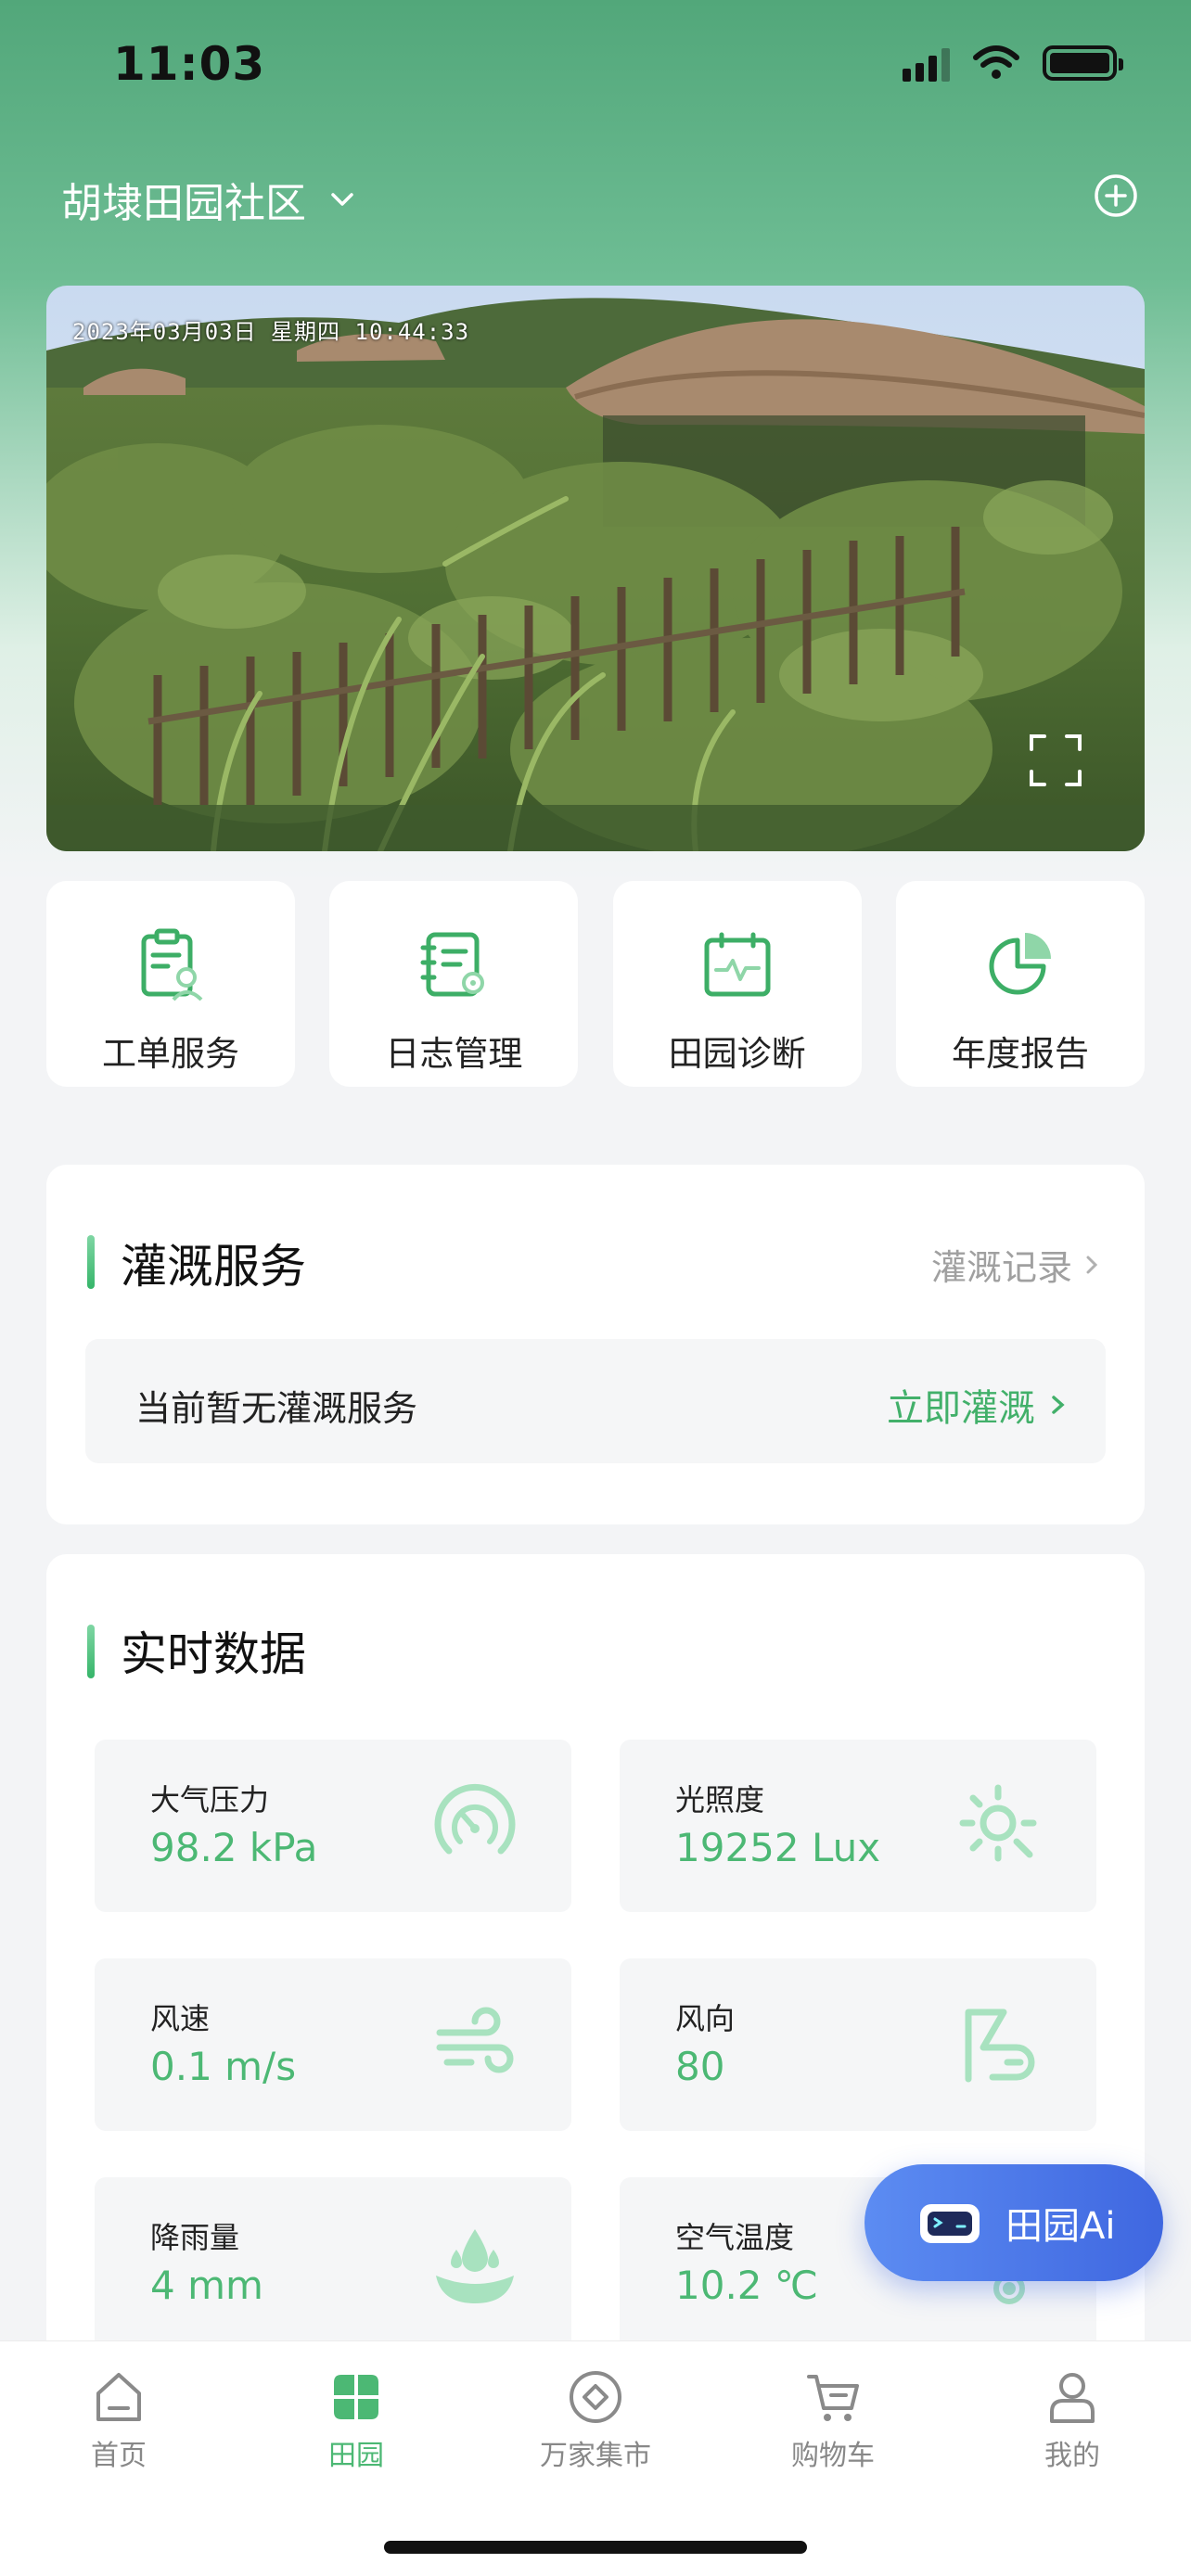  What do you see at coordinates (996, 62) in the screenshot?
I see `wifi-icon` at bounding box center [996, 62].